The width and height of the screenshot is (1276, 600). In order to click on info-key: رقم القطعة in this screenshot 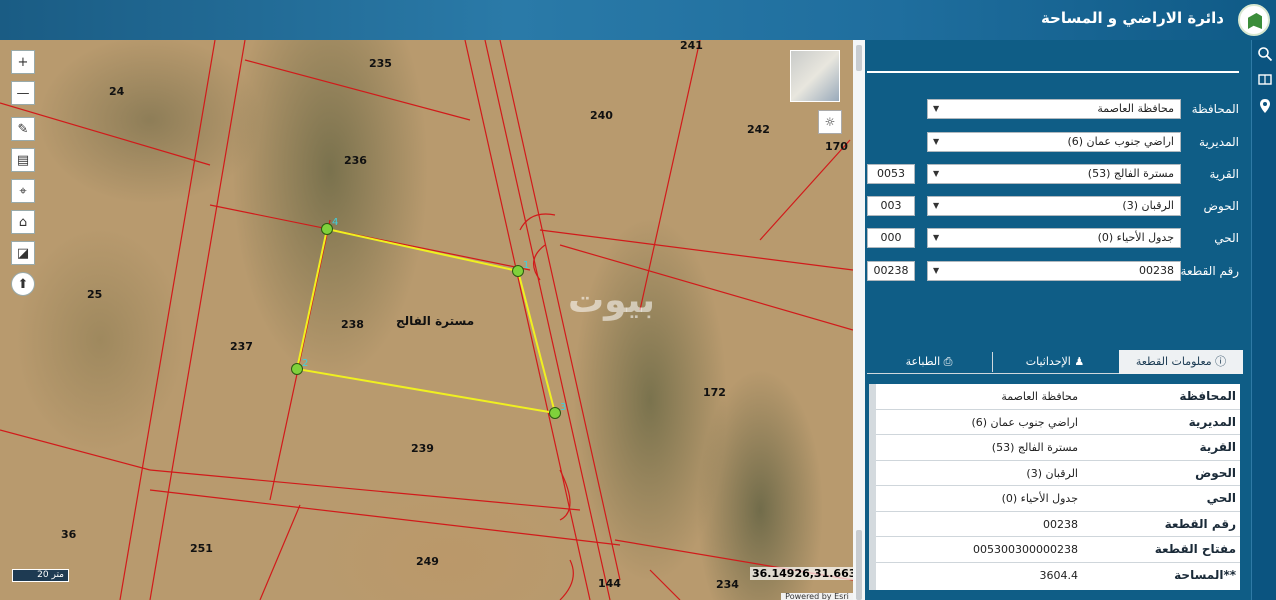, I will do `click(1200, 523)`.